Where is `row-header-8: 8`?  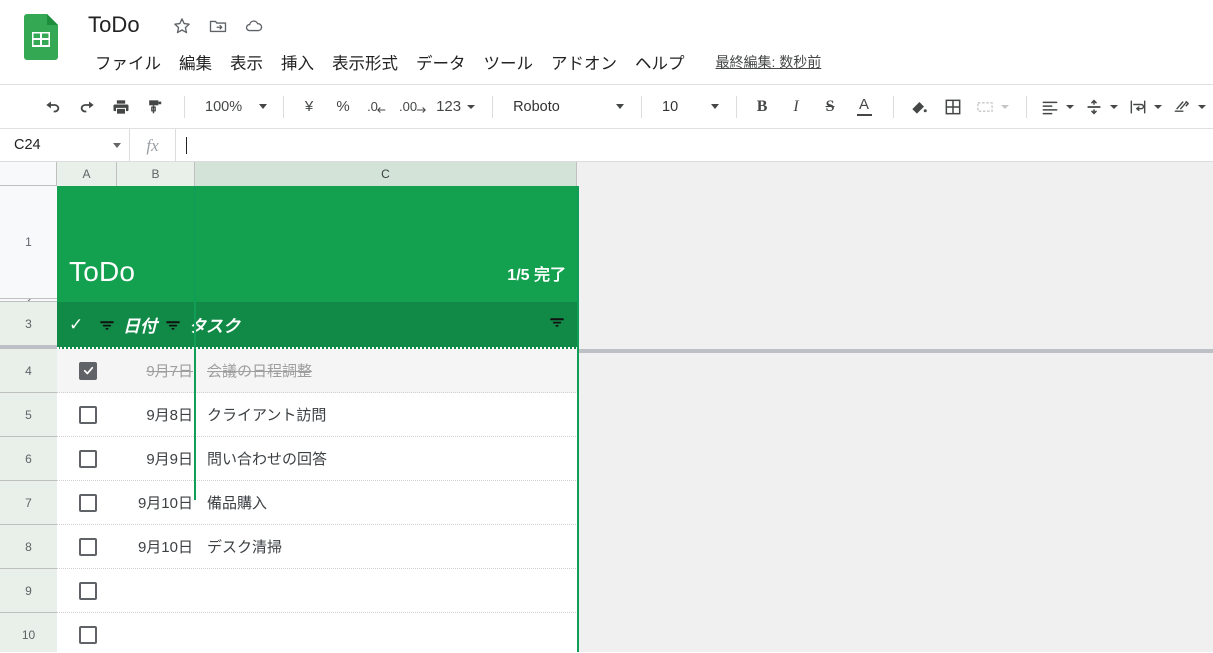
row-header-8: 8 is located at coordinates (28, 547).